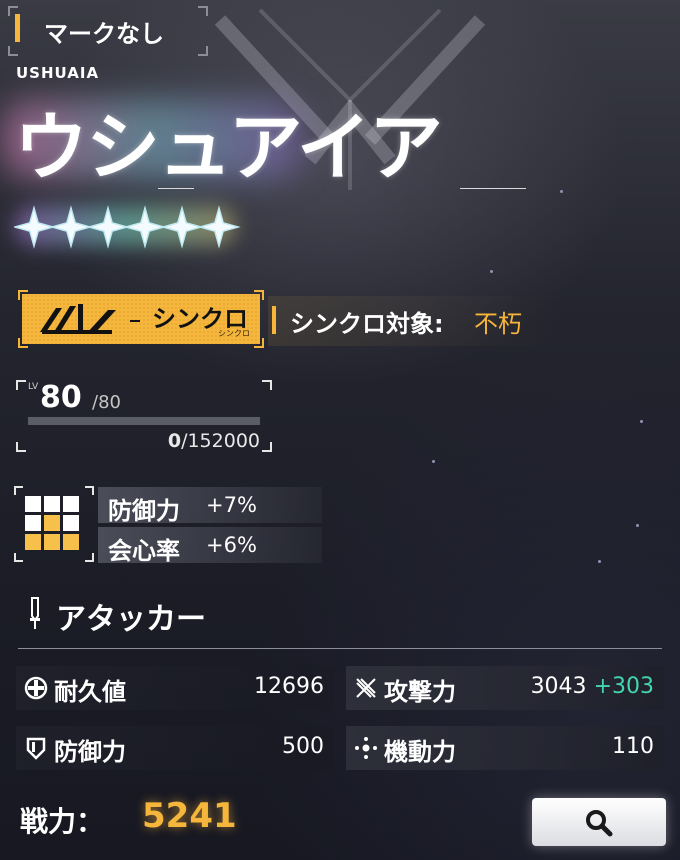 The image size is (680, 860). What do you see at coordinates (623, 686) in the screenshot?
I see `stat-bonus: +303` at bounding box center [623, 686].